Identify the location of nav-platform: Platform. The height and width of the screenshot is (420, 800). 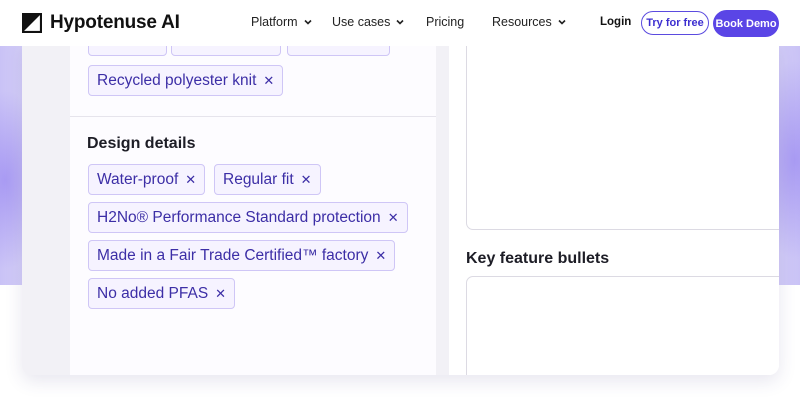
(281, 22).